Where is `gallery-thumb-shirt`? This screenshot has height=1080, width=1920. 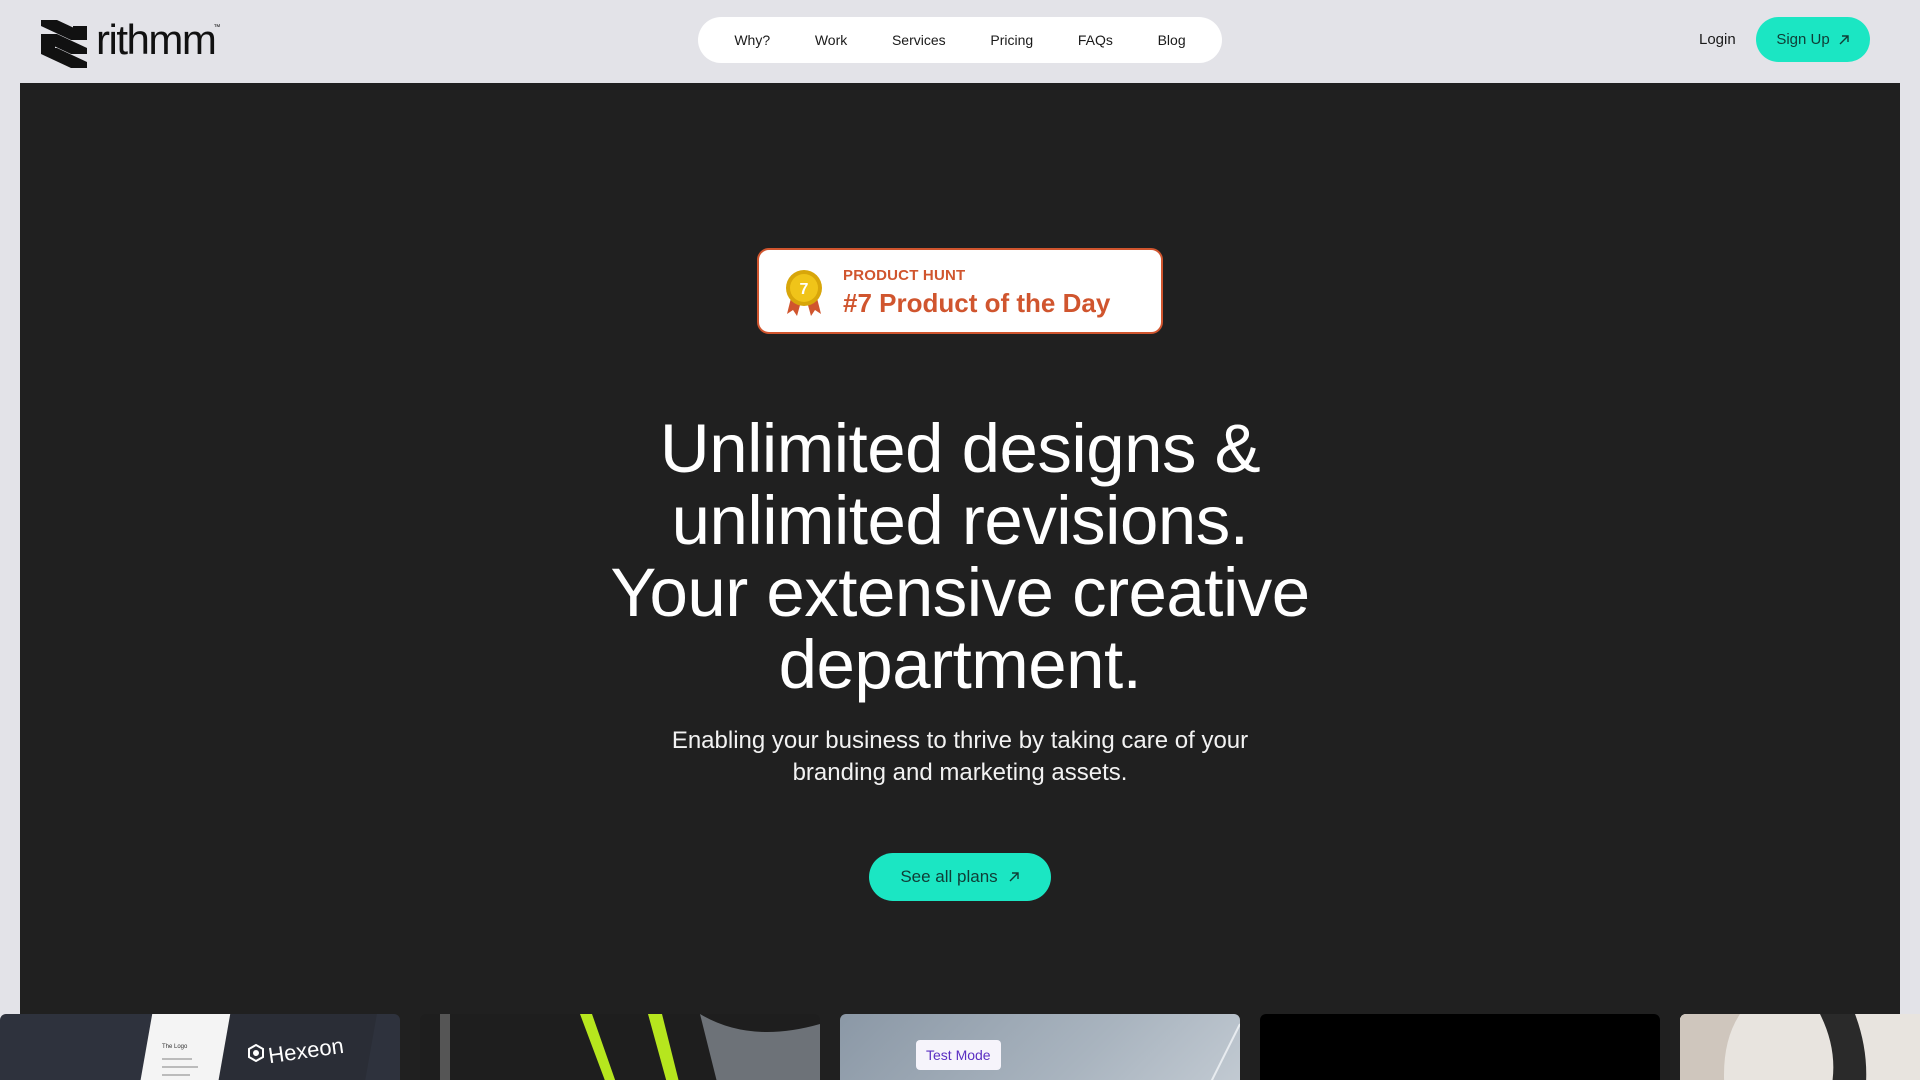
gallery-thumb-shirt is located at coordinates (1800, 1047).